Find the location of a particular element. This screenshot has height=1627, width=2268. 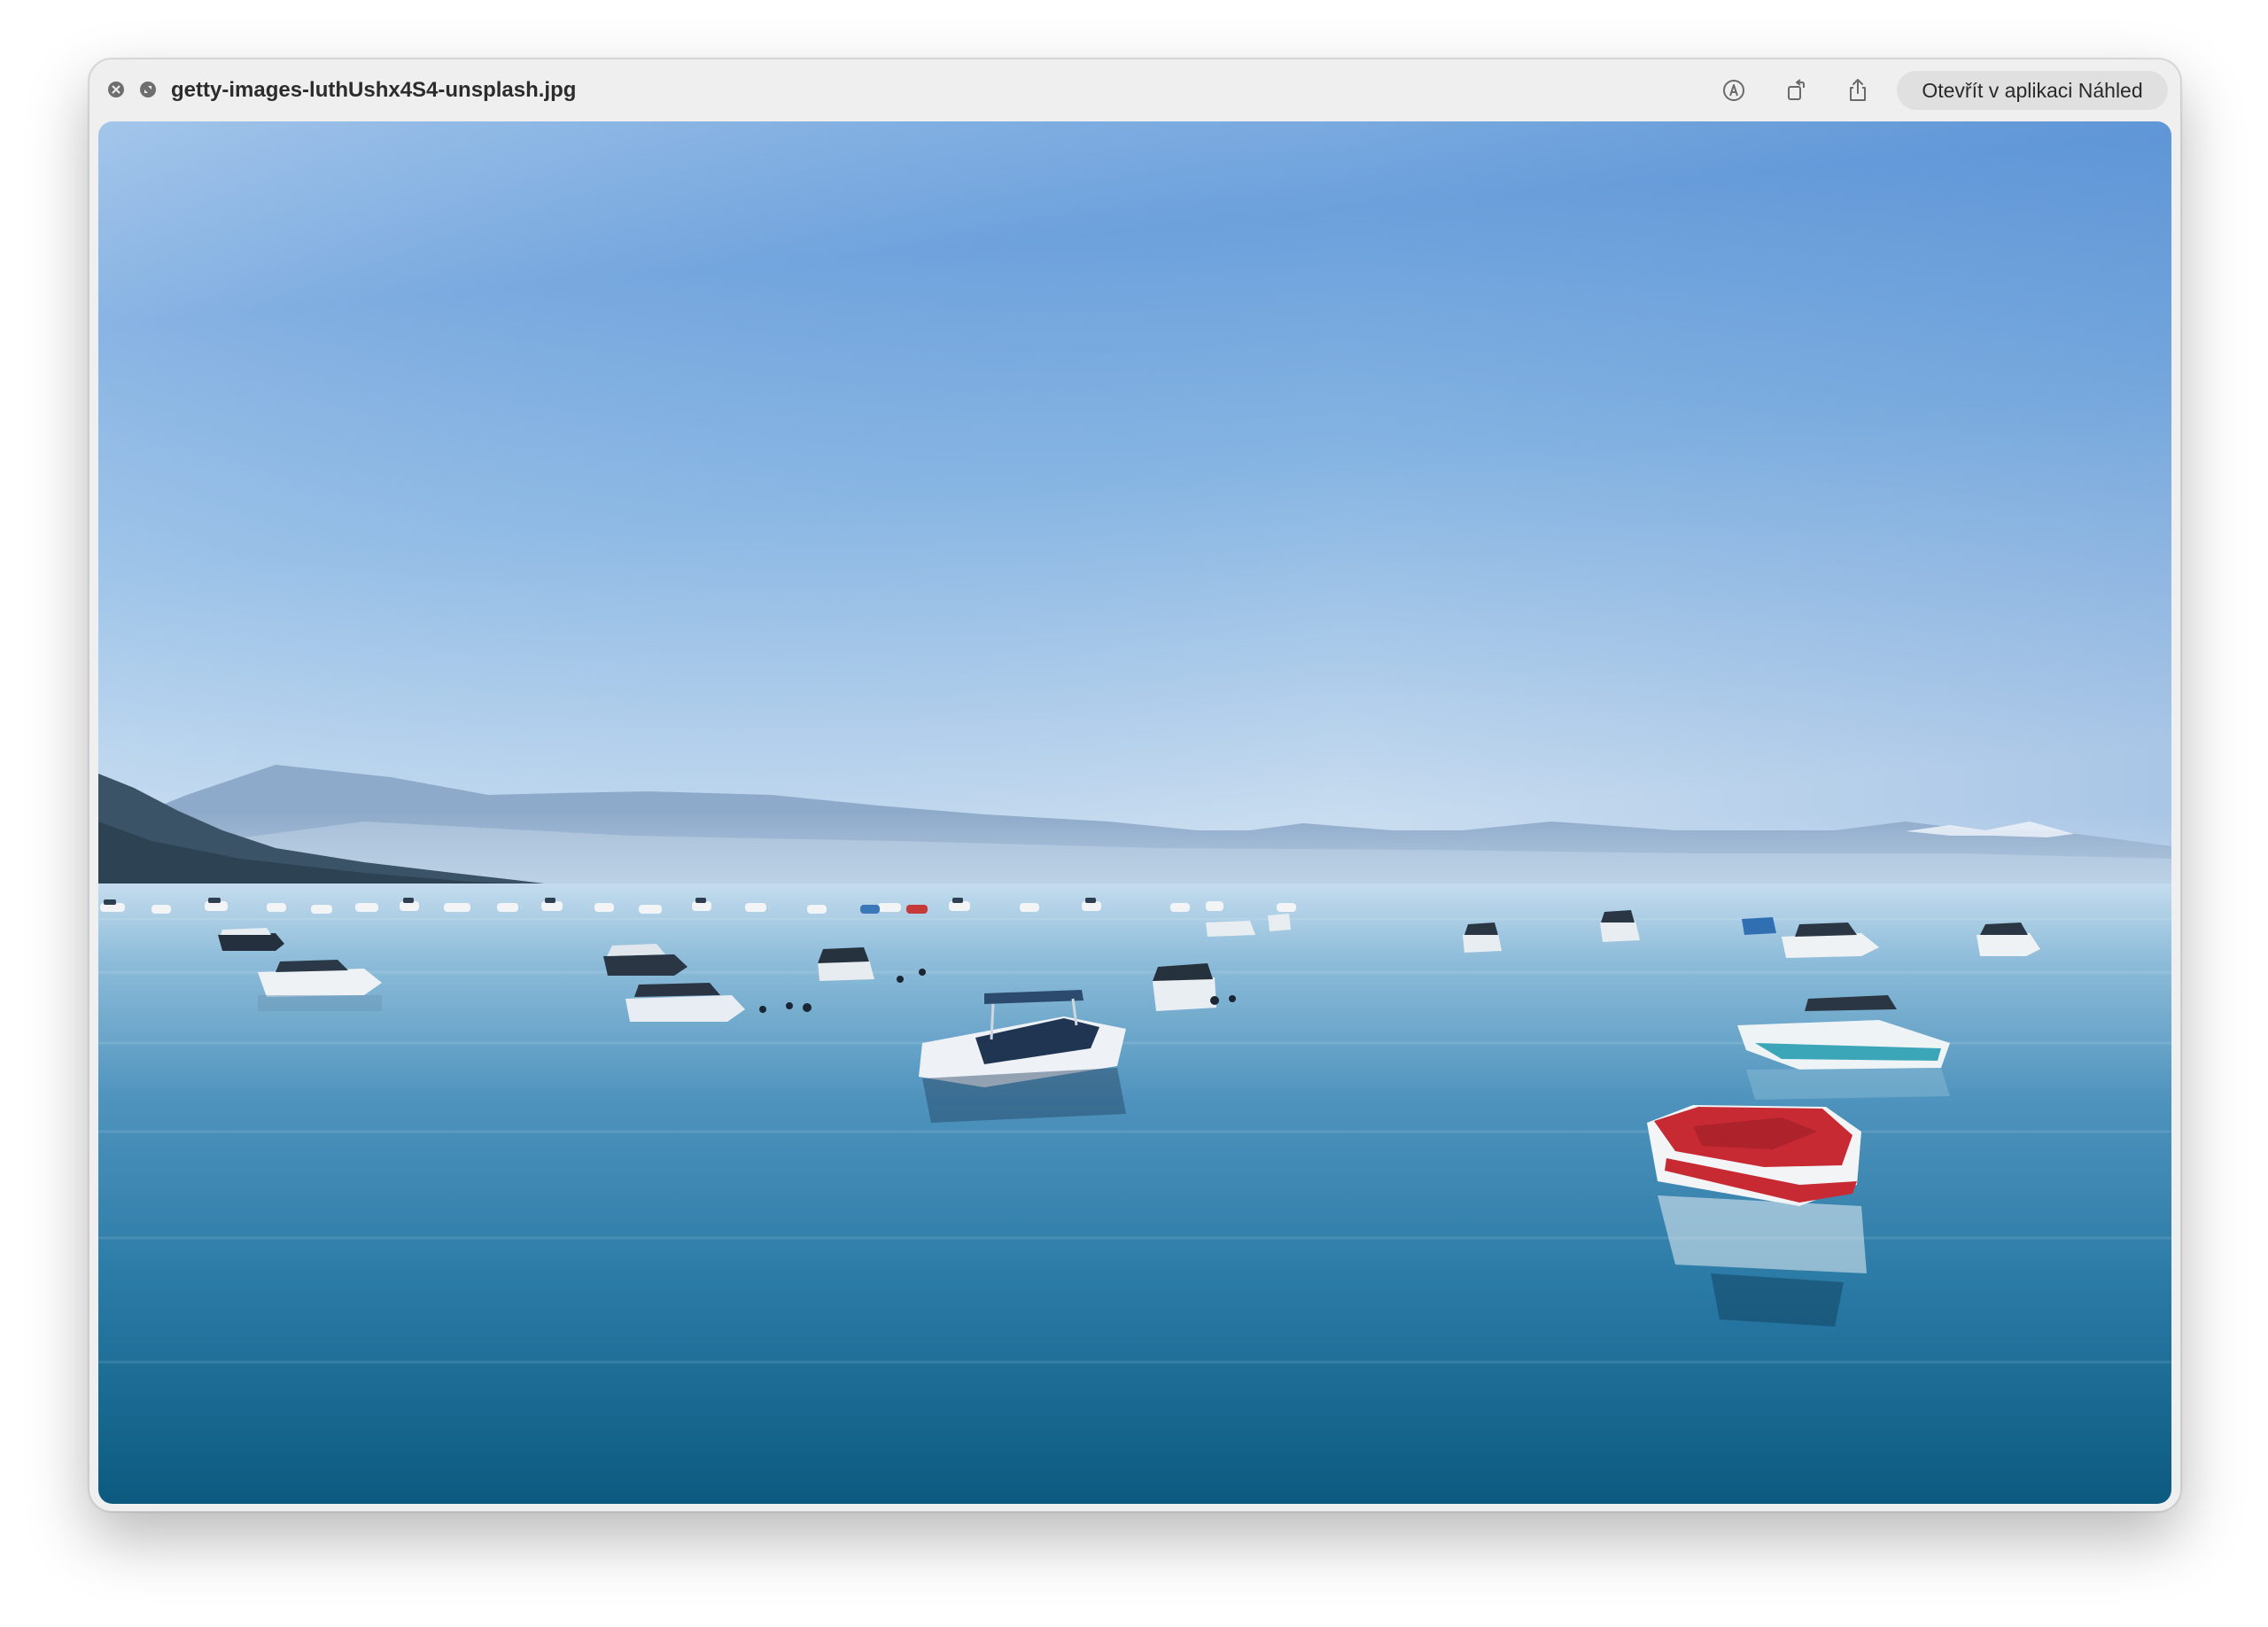

open-in-preview-button: Otevřít v aplikaci Náhled is located at coordinates (2032, 90).